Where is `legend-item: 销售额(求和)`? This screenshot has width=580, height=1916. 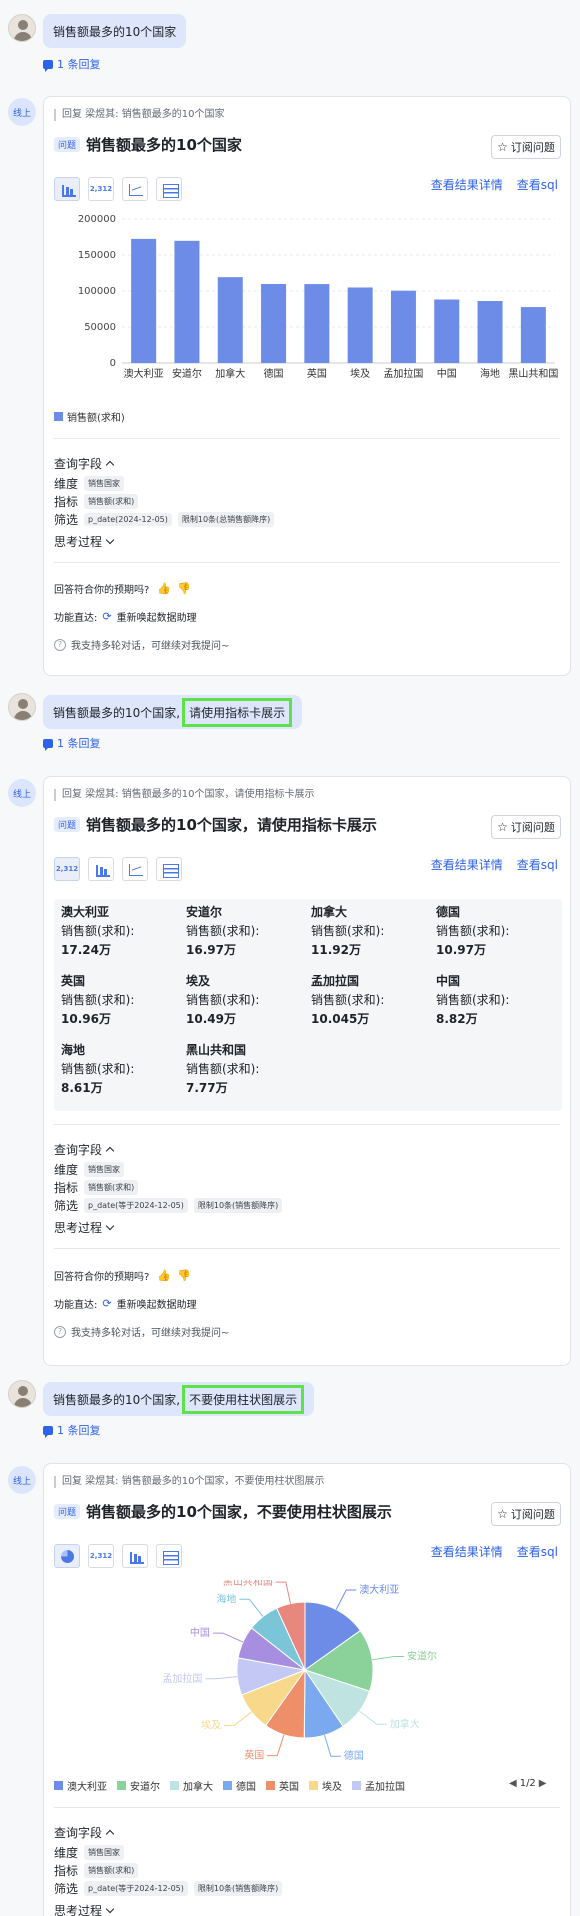 legend-item: 销售额(求和) is located at coordinates (89, 416).